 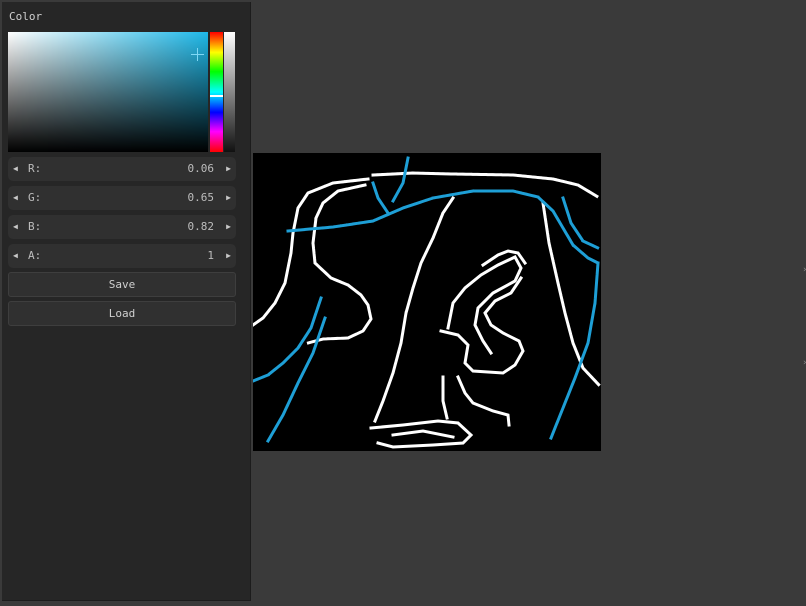 What do you see at coordinates (201, 198) in the screenshot?
I see `slider-value: 0.65` at bounding box center [201, 198].